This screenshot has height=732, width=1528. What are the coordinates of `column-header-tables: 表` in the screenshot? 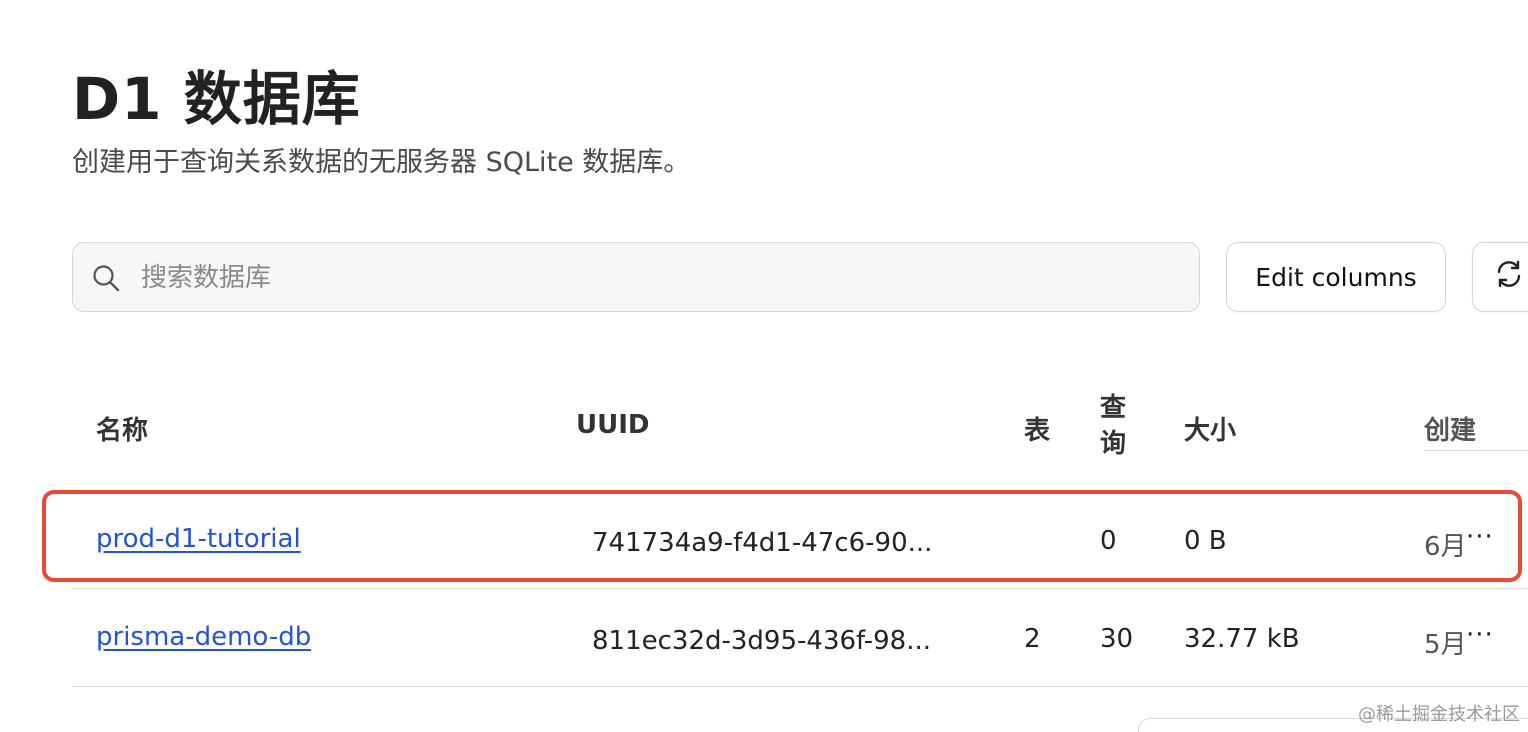 It's located at (1037, 428).